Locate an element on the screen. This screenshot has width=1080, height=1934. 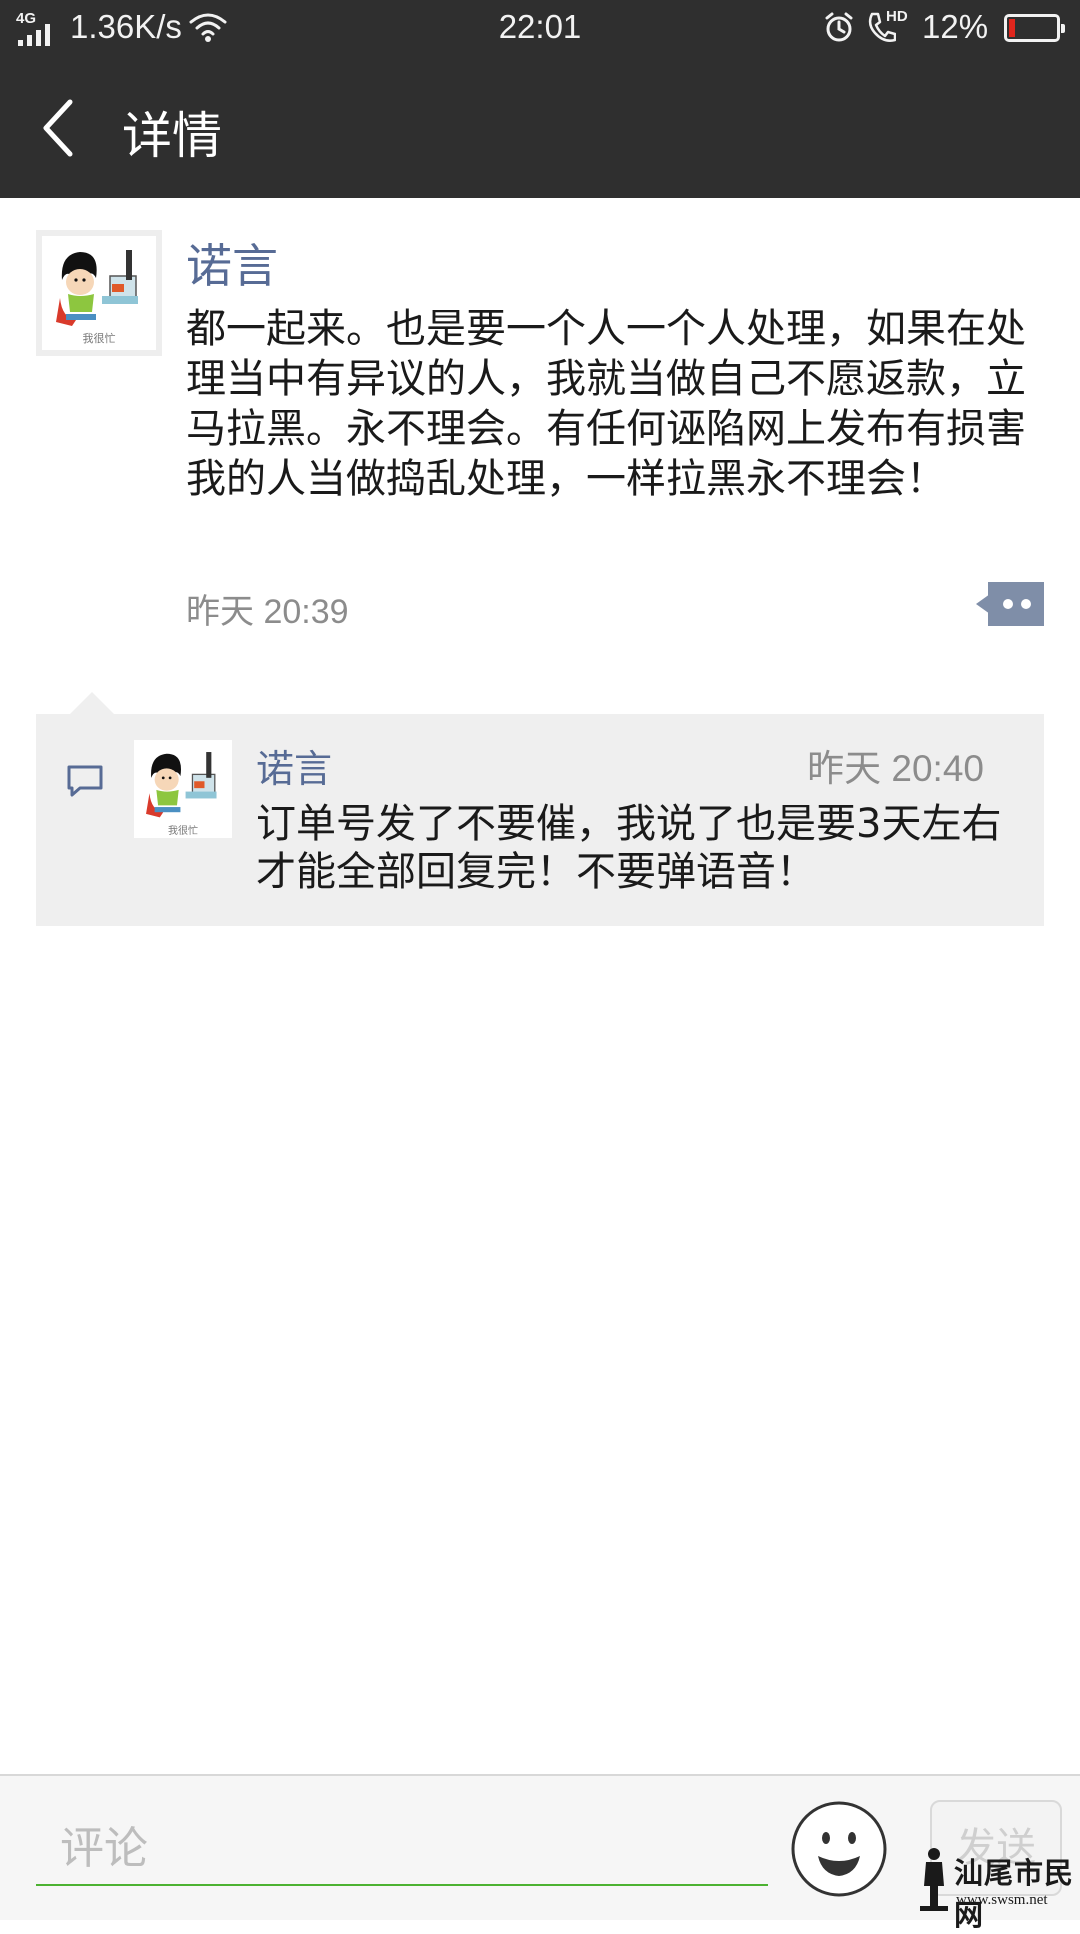
comment-area-pointer is located at coordinates (92, 703).